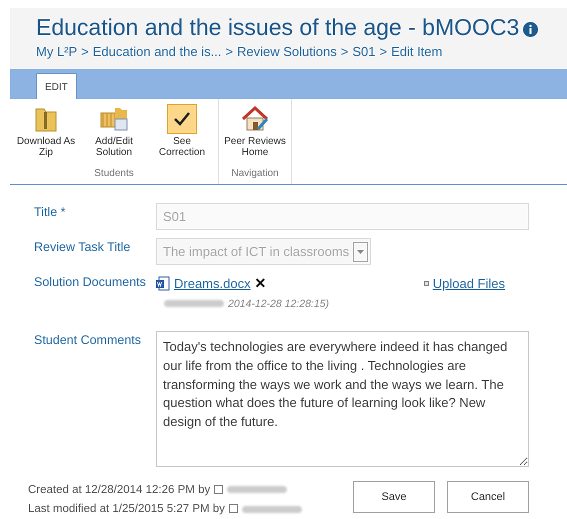 The height and width of the screenshot is (519, 567). What do you see at coordinates (88, 340) in the screenshot?
I see `field-label: Student Comments` at bounding box center [88, 340].